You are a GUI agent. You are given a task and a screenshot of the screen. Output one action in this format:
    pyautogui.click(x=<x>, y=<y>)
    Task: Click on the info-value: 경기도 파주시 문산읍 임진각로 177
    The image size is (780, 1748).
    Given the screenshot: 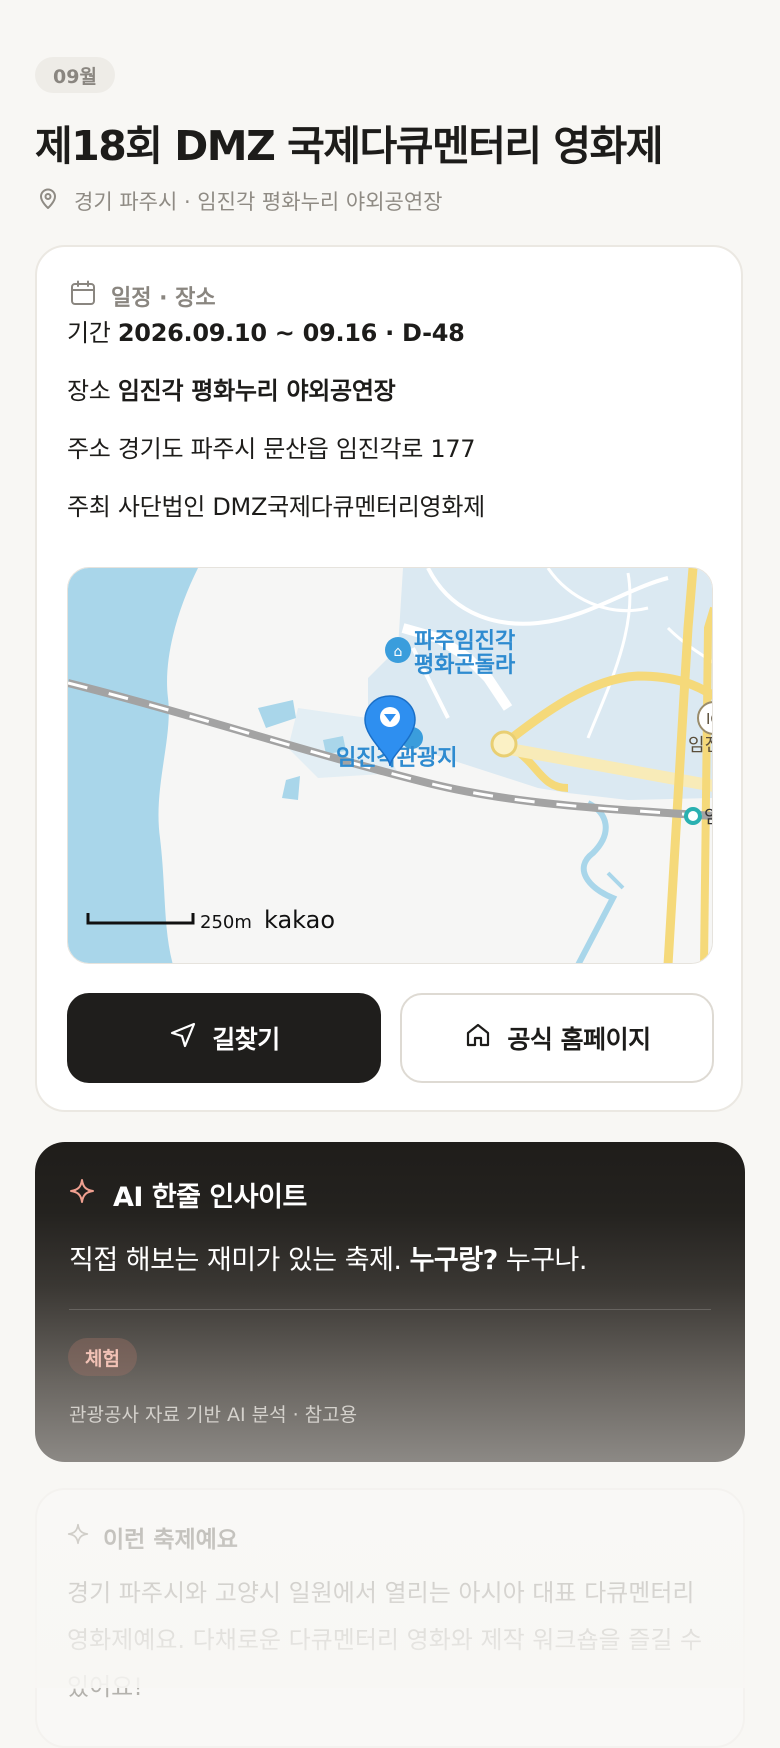 What is the action you would take?
    pyautogui.click(x=296, y=449)
    